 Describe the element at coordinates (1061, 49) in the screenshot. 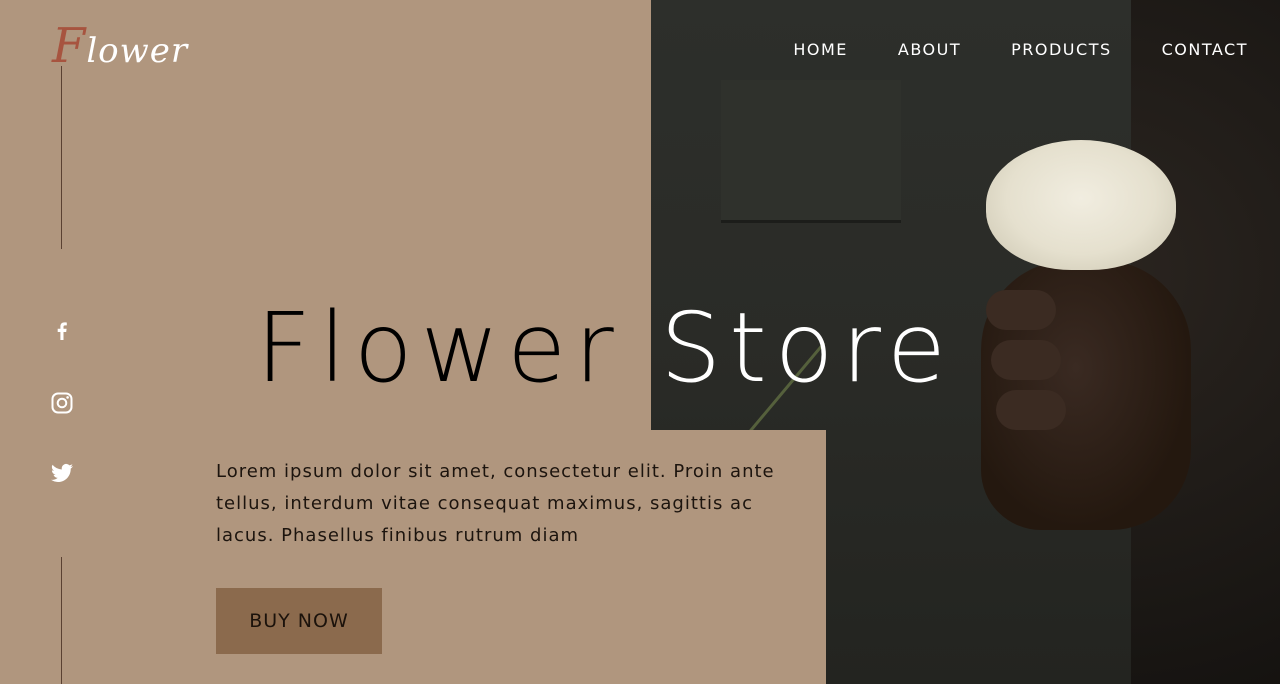

I see `nav-products: PRODUCTS` at that location.